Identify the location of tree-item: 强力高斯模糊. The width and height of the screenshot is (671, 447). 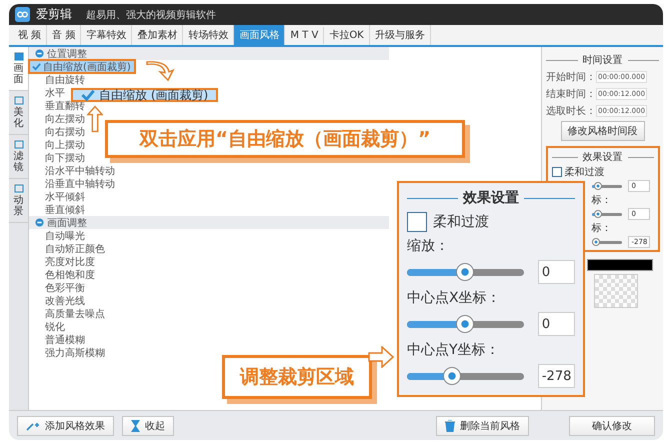
(68, 352).